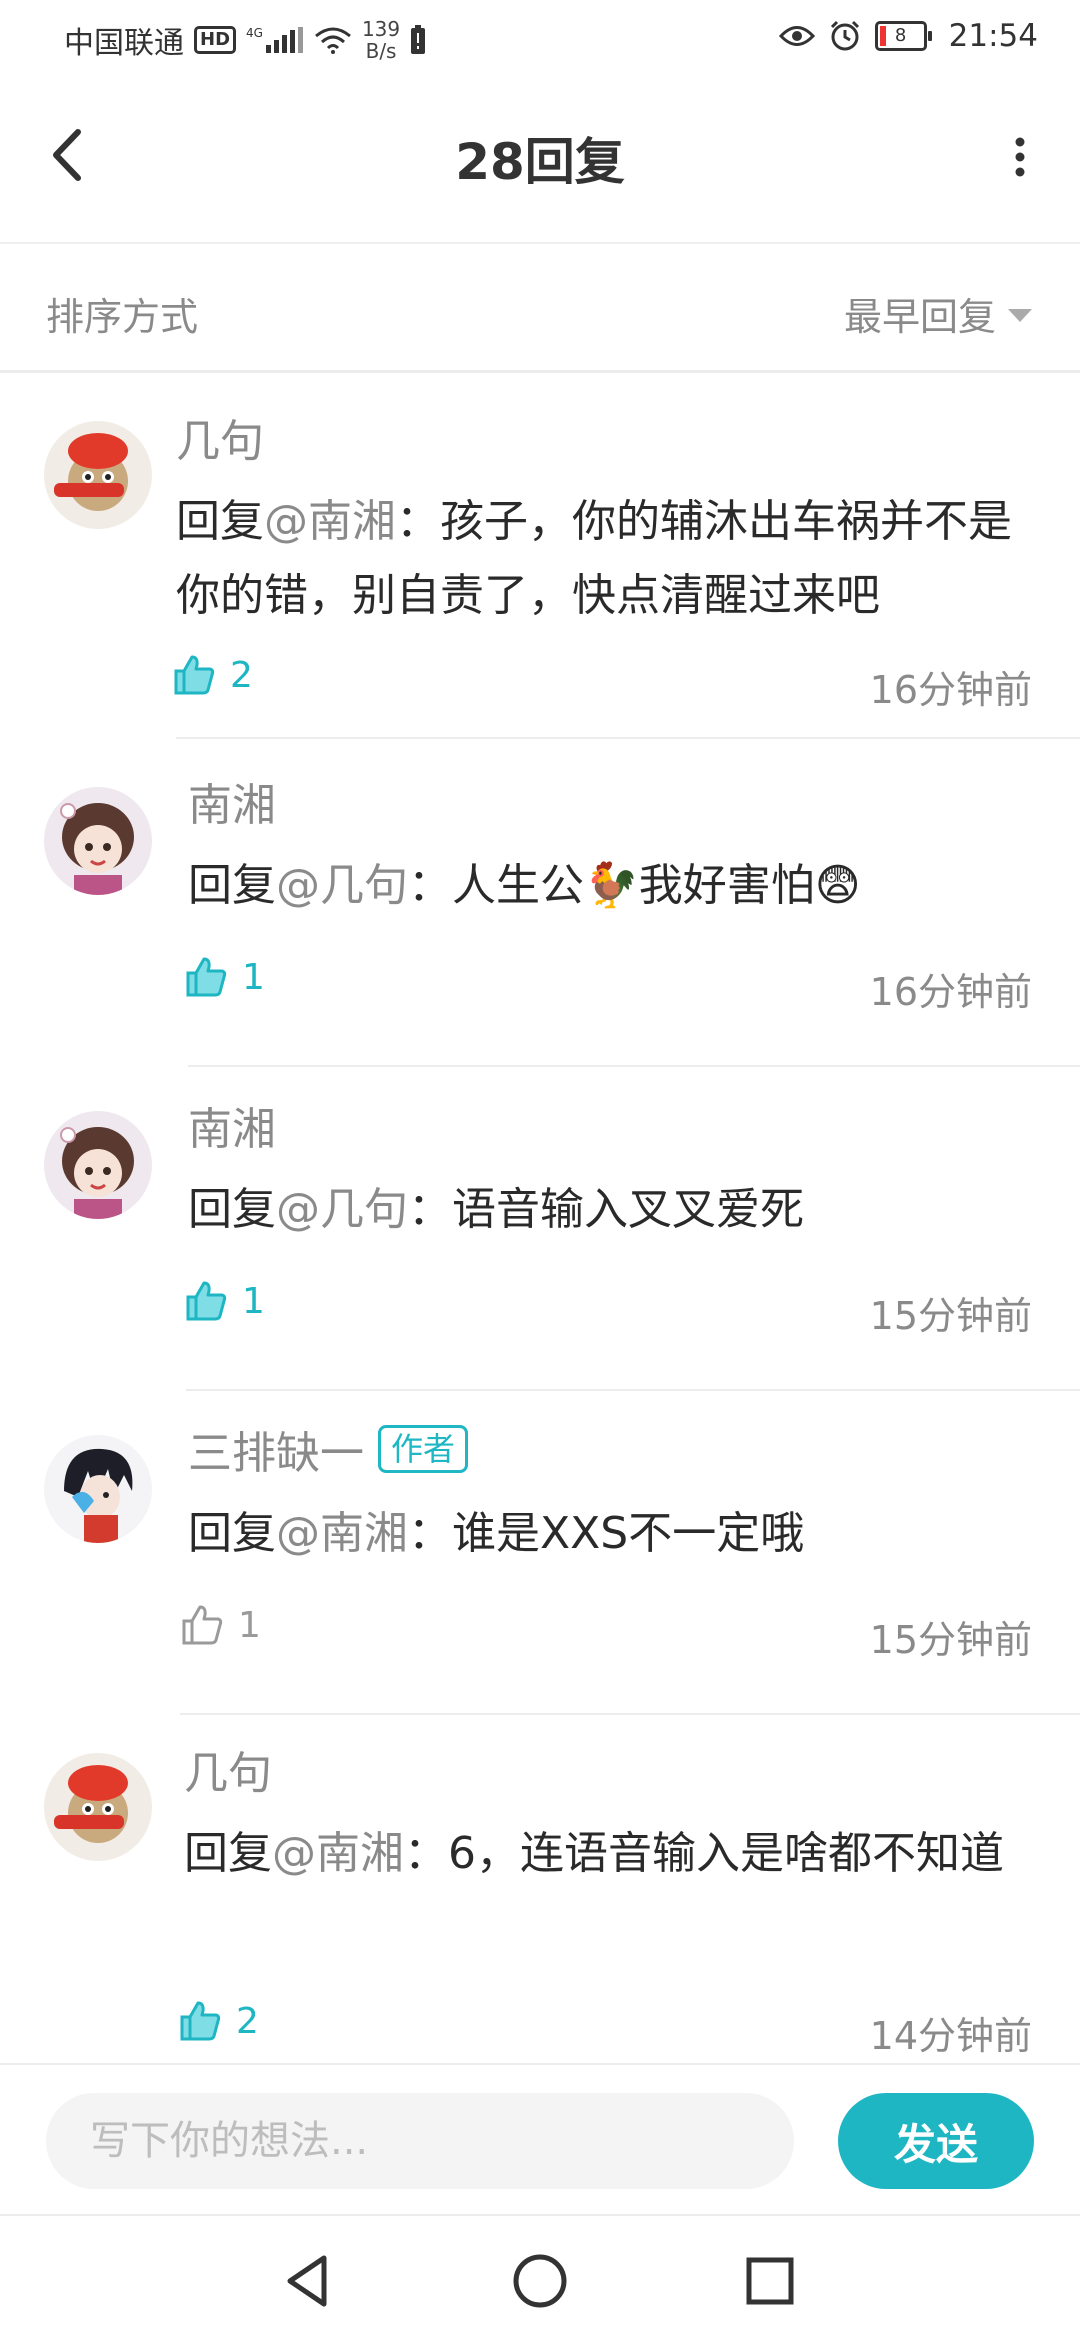 The width and height of the screenshot is (1080, 2342). I want to click on circle-home-icon, so click(540, 2281).